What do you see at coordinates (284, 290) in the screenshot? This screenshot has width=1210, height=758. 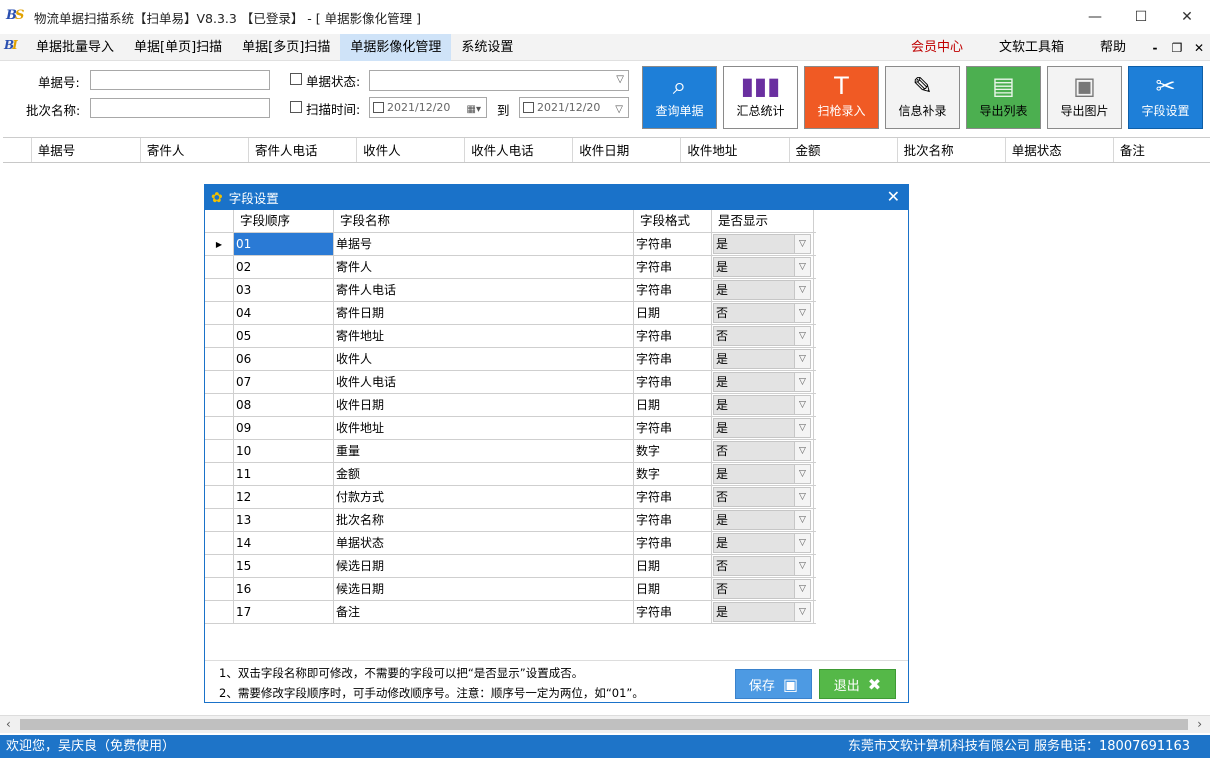 I see `field-order-cell: 03` at bounding box center [284, 290].